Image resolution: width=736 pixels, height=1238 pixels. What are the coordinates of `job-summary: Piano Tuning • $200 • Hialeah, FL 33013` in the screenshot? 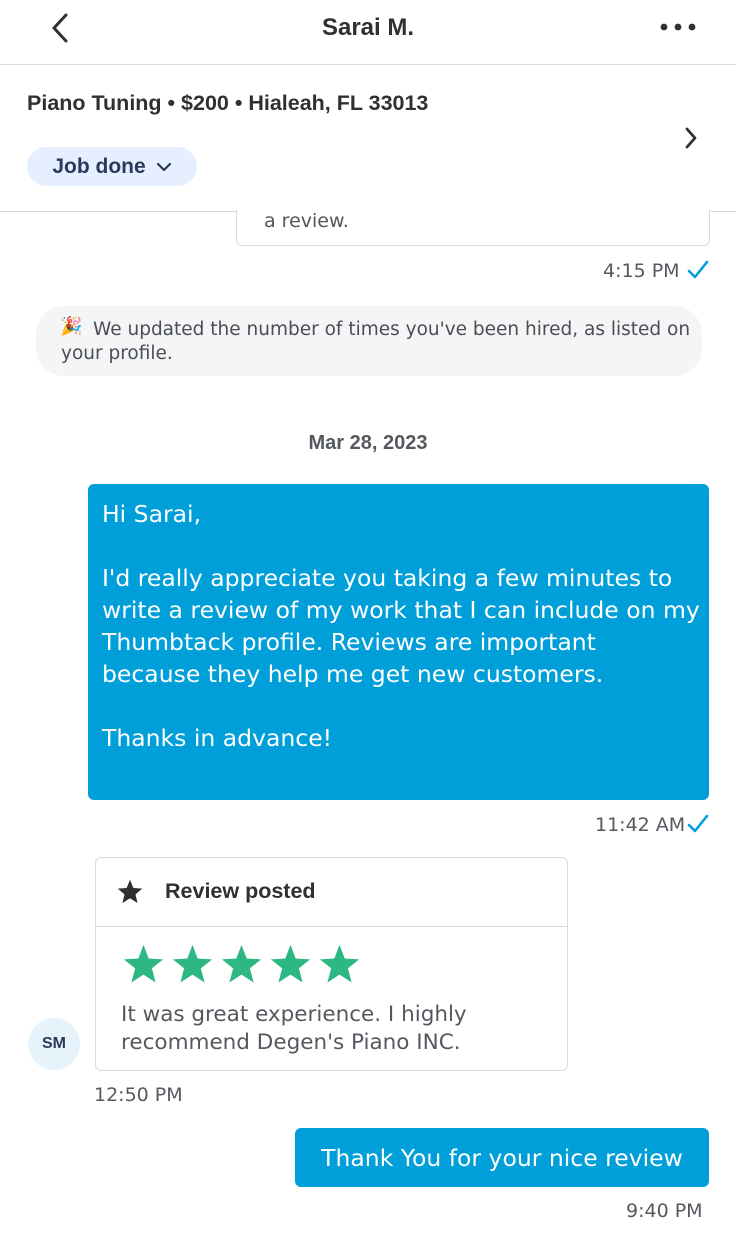 It's located at (228, 103).